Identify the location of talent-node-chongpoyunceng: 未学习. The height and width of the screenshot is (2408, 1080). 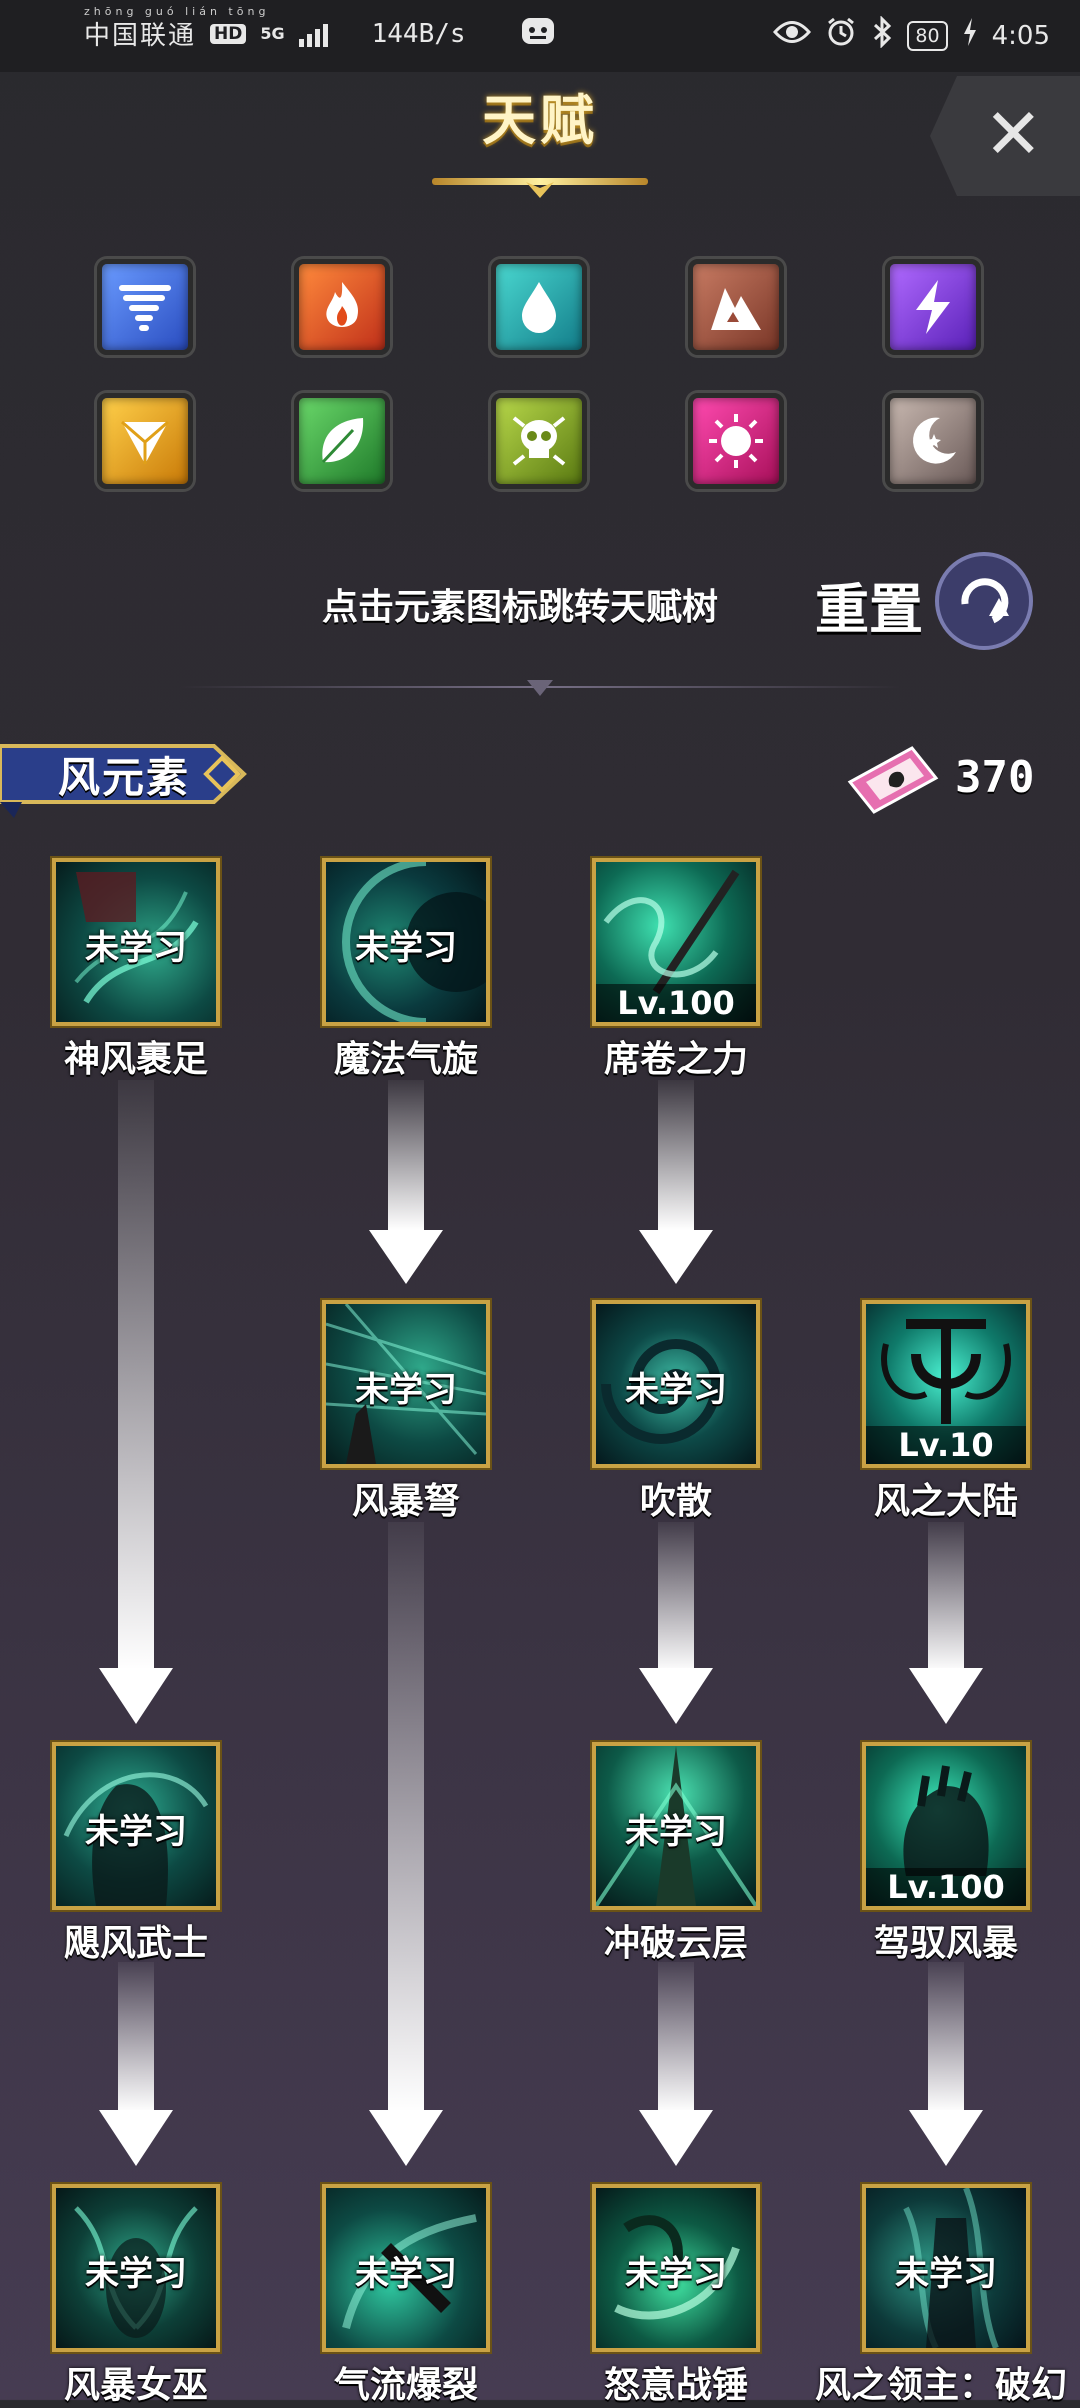
(676, 1826).